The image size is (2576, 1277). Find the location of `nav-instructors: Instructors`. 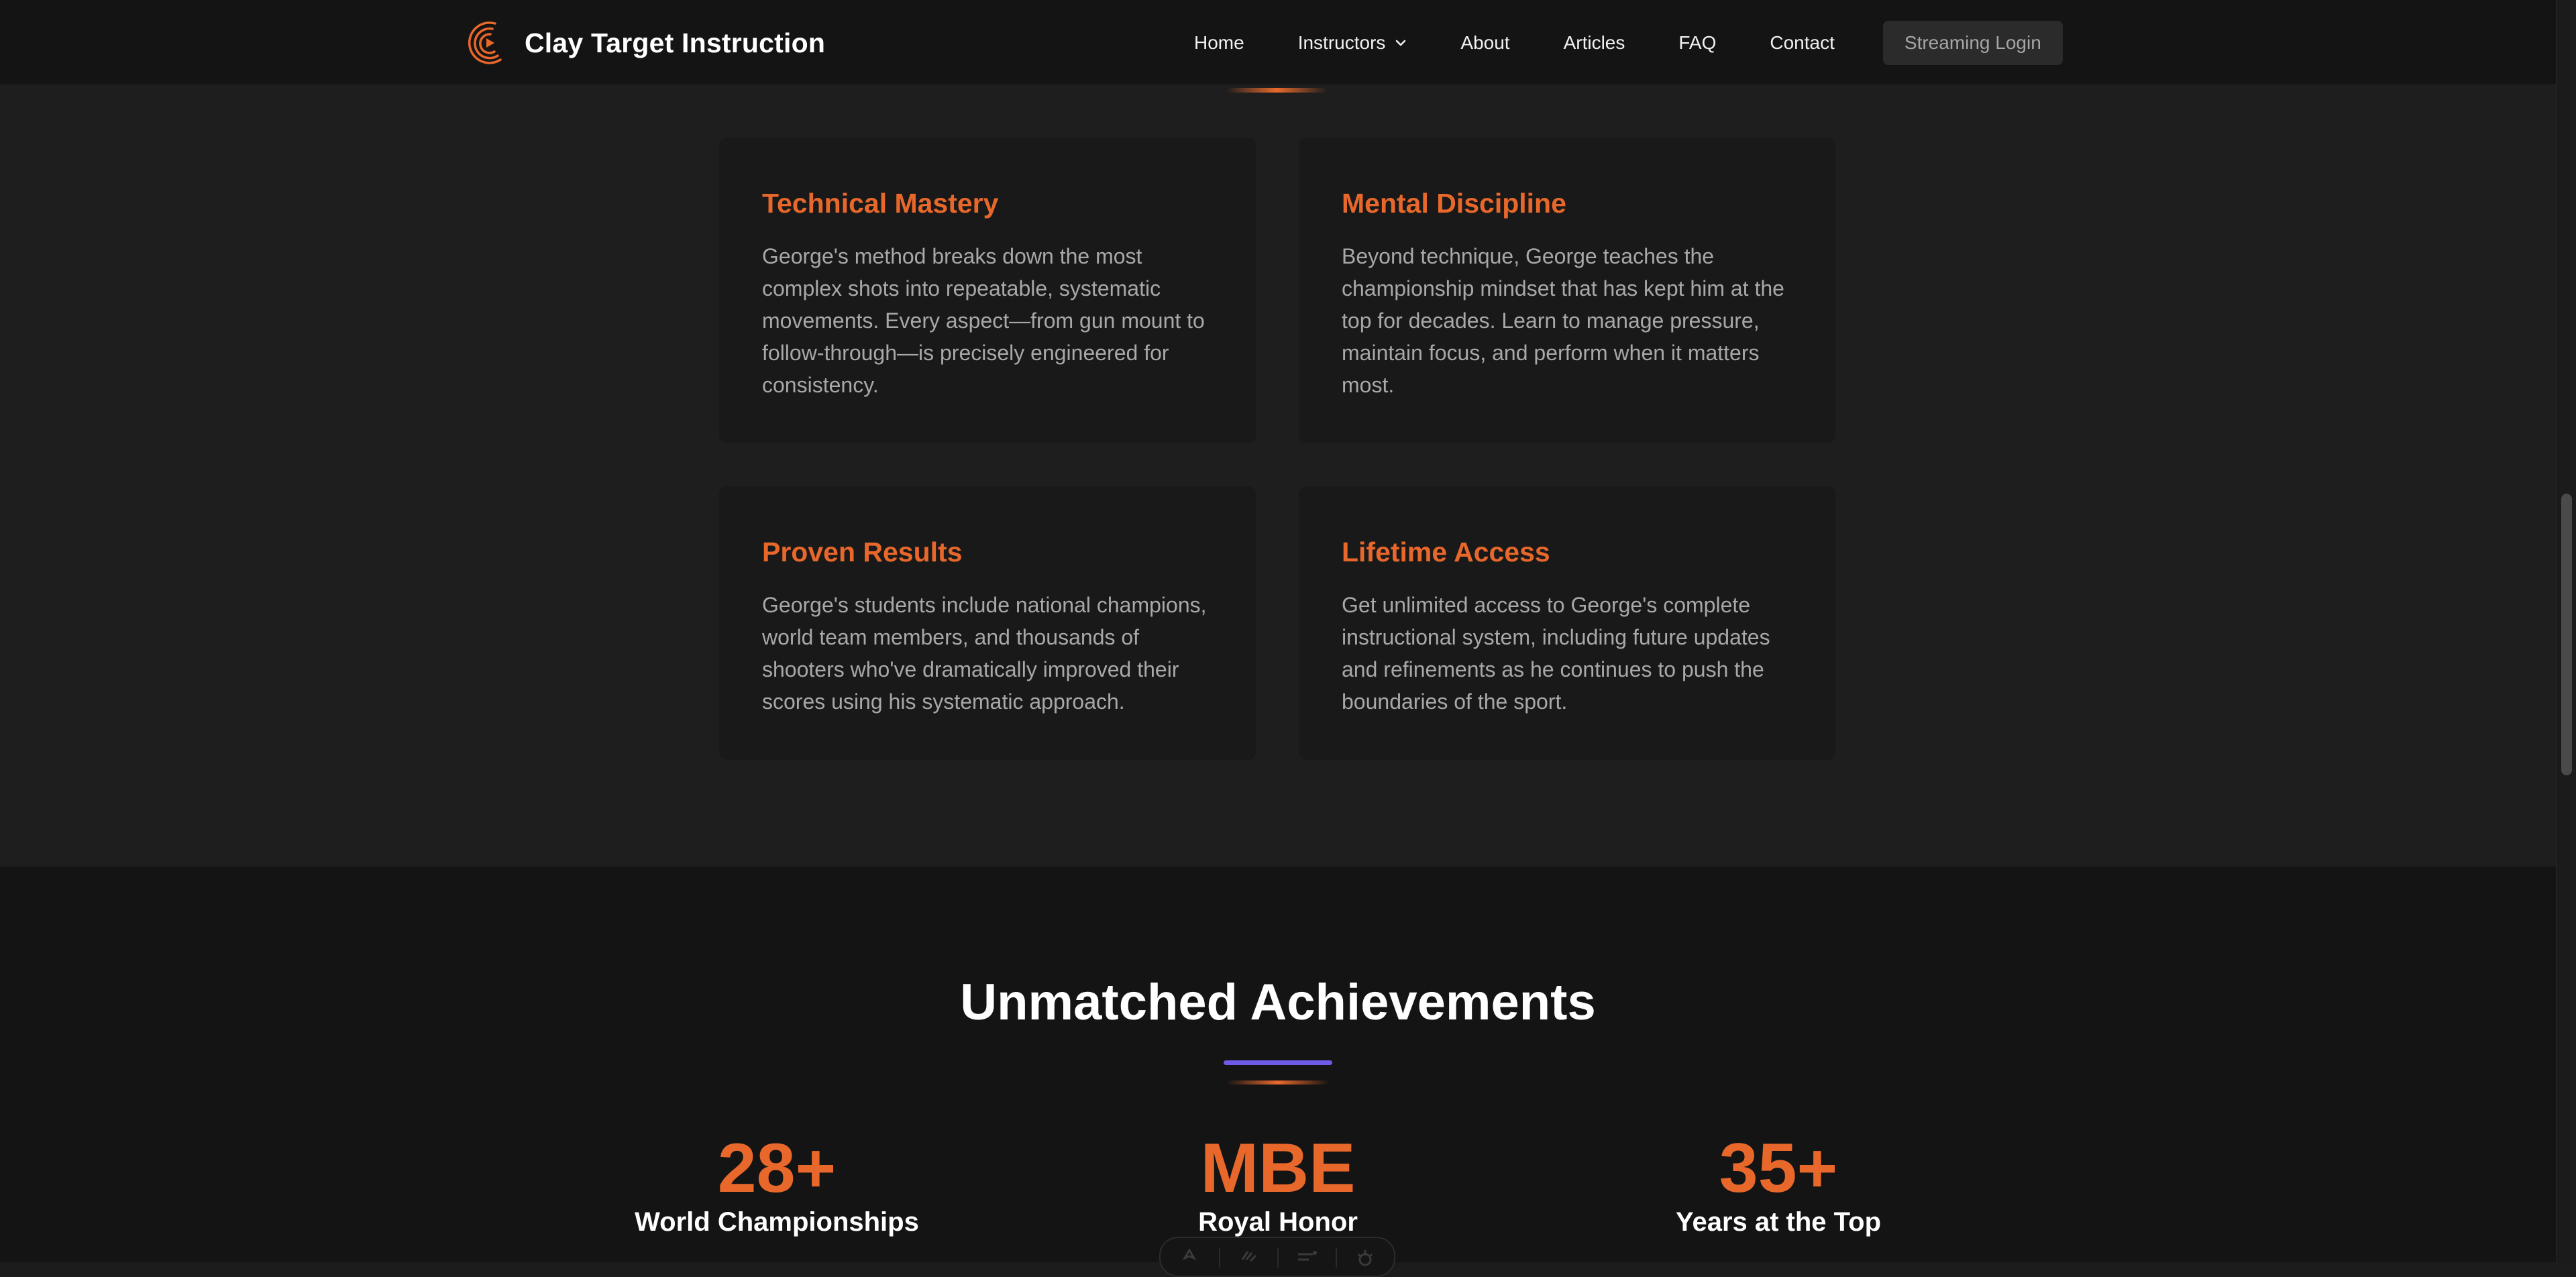

nav-instructors: Instructors is located at coordinates (1352, 43).